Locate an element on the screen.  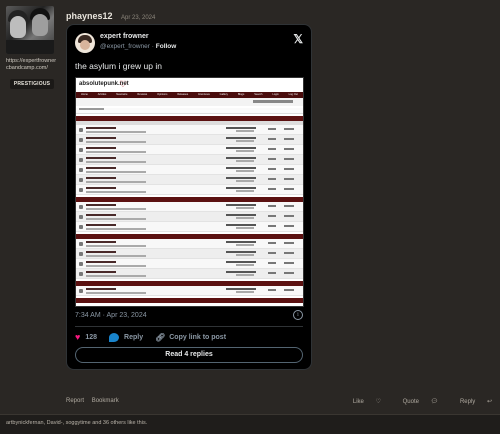
tweet-avatar is located at coordinates (85, 43).